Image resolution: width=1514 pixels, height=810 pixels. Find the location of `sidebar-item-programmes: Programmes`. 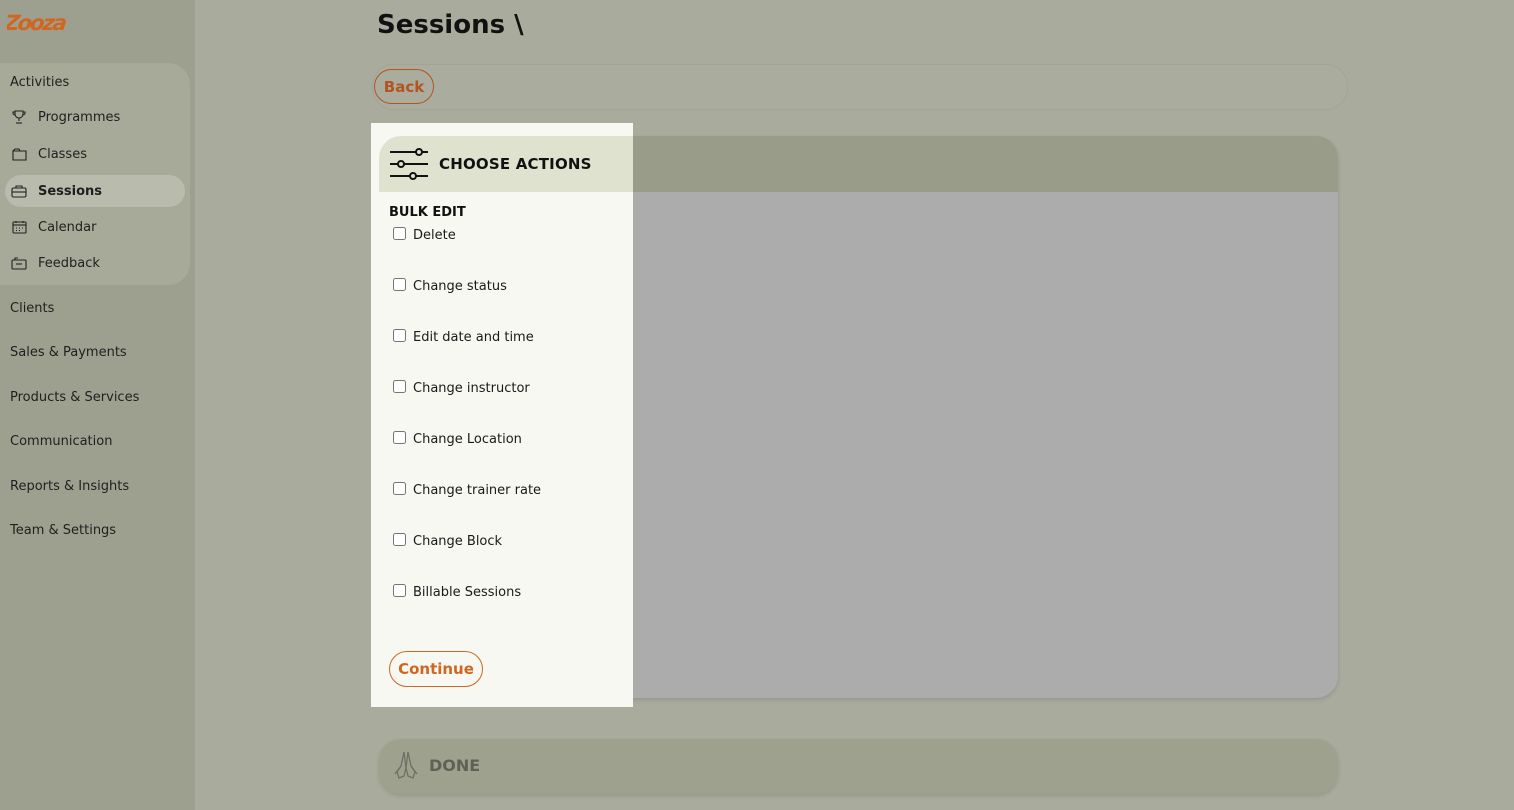

sidebar-item-programmes: Programmes is located at coordinates (95, 117).